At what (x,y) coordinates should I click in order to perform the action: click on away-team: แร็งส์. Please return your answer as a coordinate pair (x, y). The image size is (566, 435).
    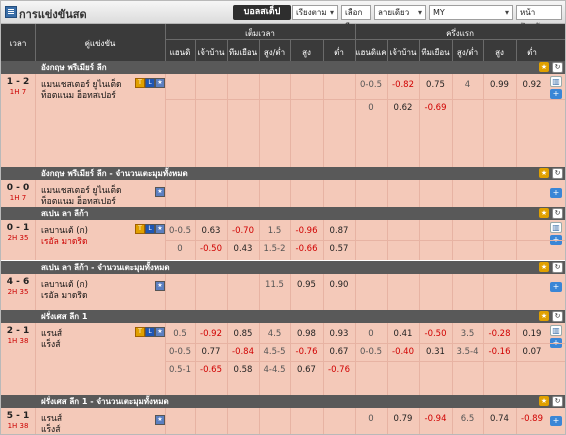
    Looking at the image, I should click on (51, 345).